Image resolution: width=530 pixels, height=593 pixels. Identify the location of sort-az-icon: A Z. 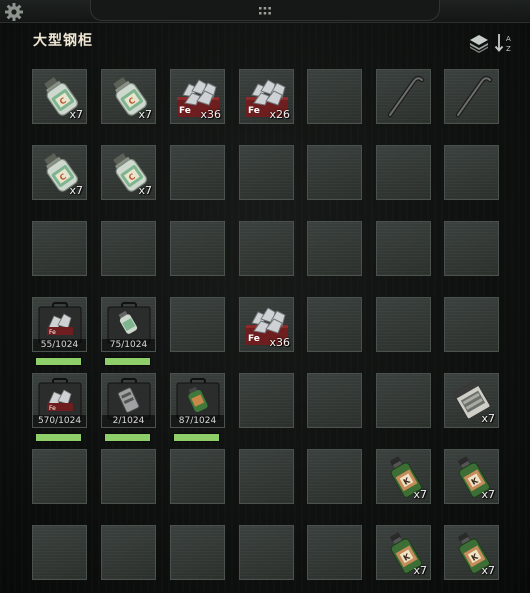
(505, 43).